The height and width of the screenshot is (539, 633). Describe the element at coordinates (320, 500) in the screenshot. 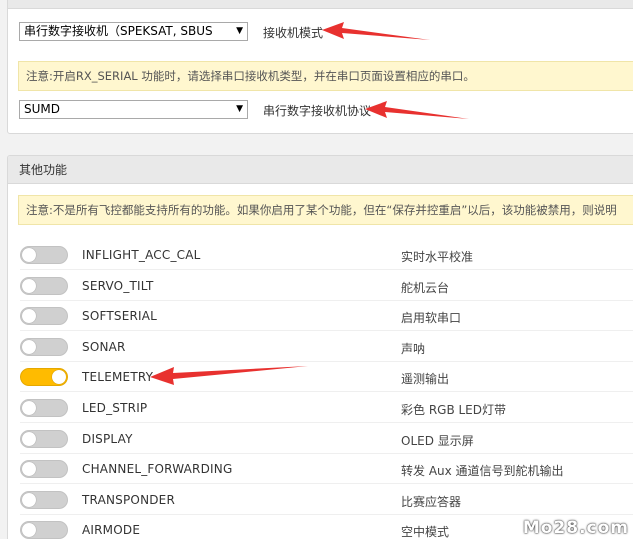

I see `feature-row: TRANSPONDER 比赛应答器` at that location.